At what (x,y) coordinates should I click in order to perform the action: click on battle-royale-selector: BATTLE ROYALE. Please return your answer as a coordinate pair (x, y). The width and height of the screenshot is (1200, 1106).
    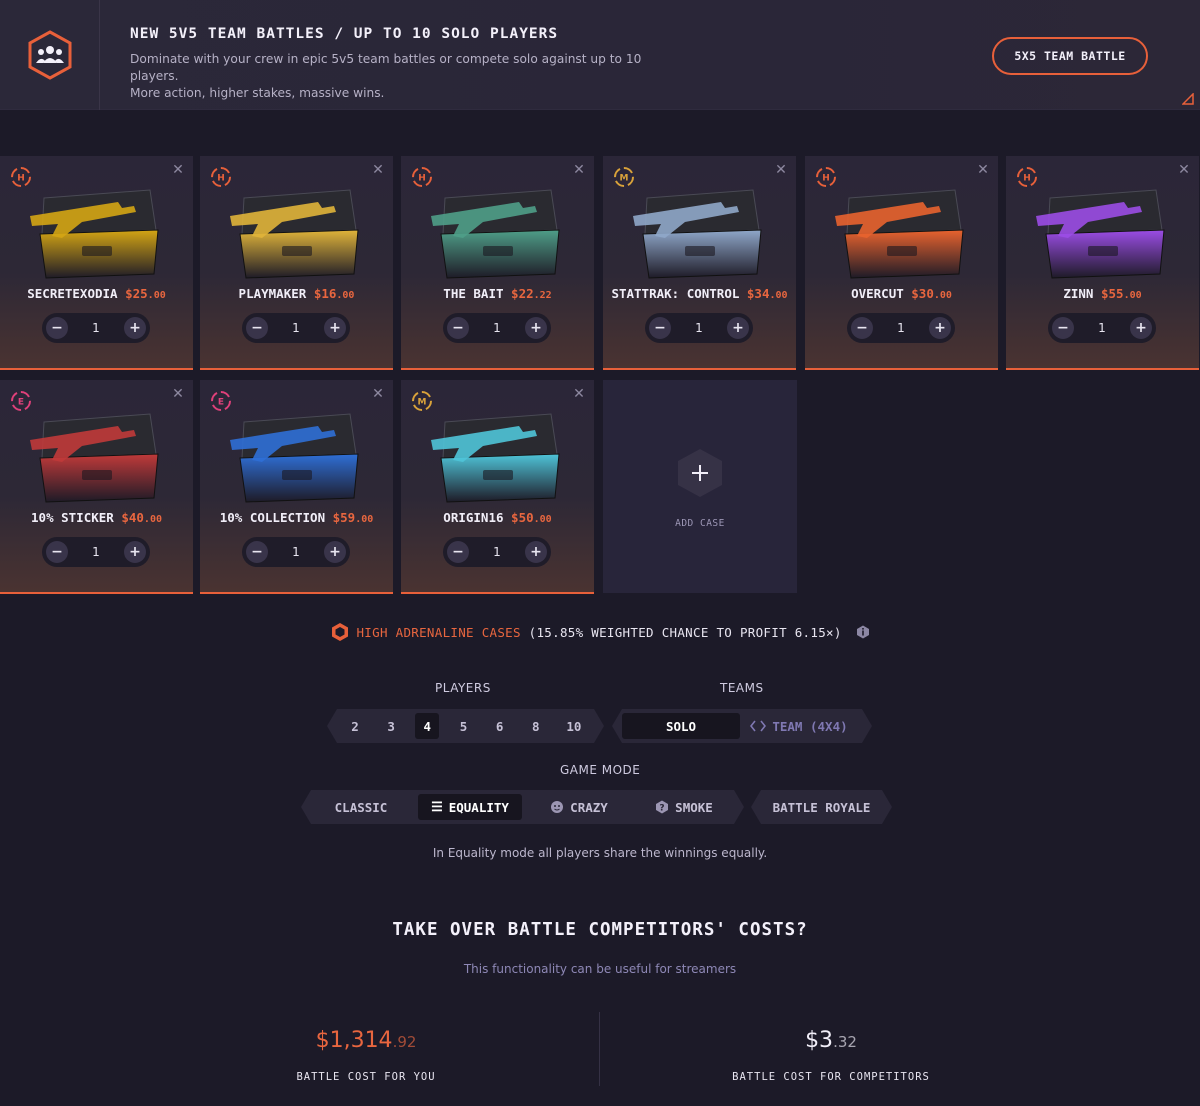
    Looking at the image, I should click on (821, 807).